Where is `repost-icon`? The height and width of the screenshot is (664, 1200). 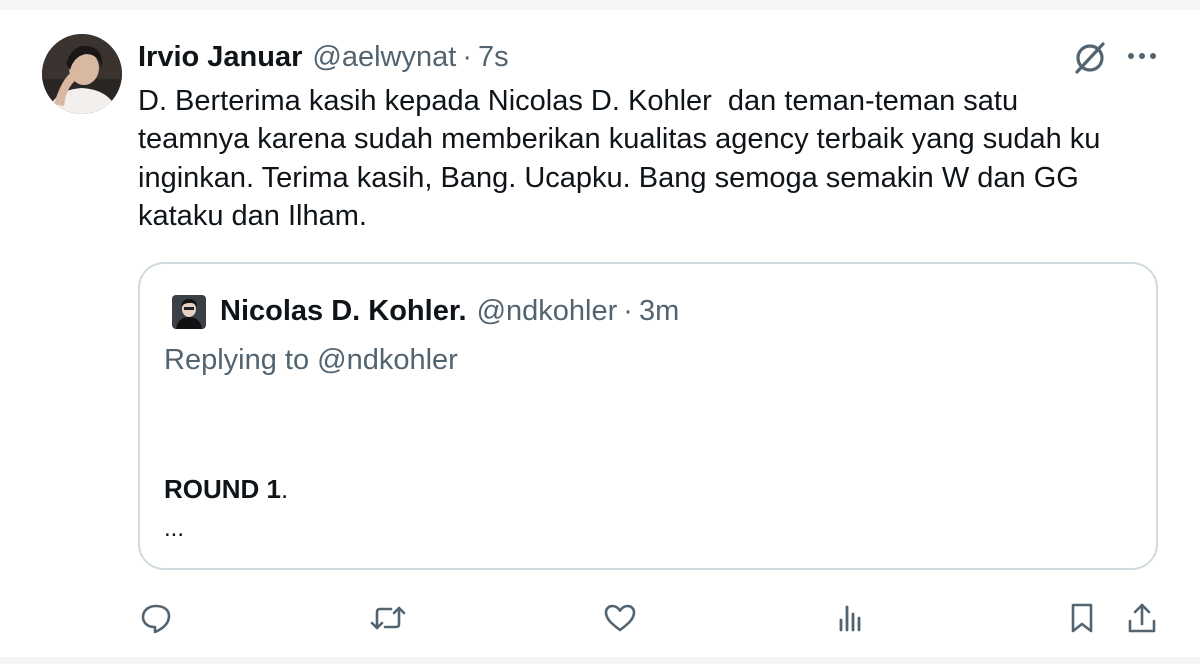 repost-icon is located at coordinates (388, 618).